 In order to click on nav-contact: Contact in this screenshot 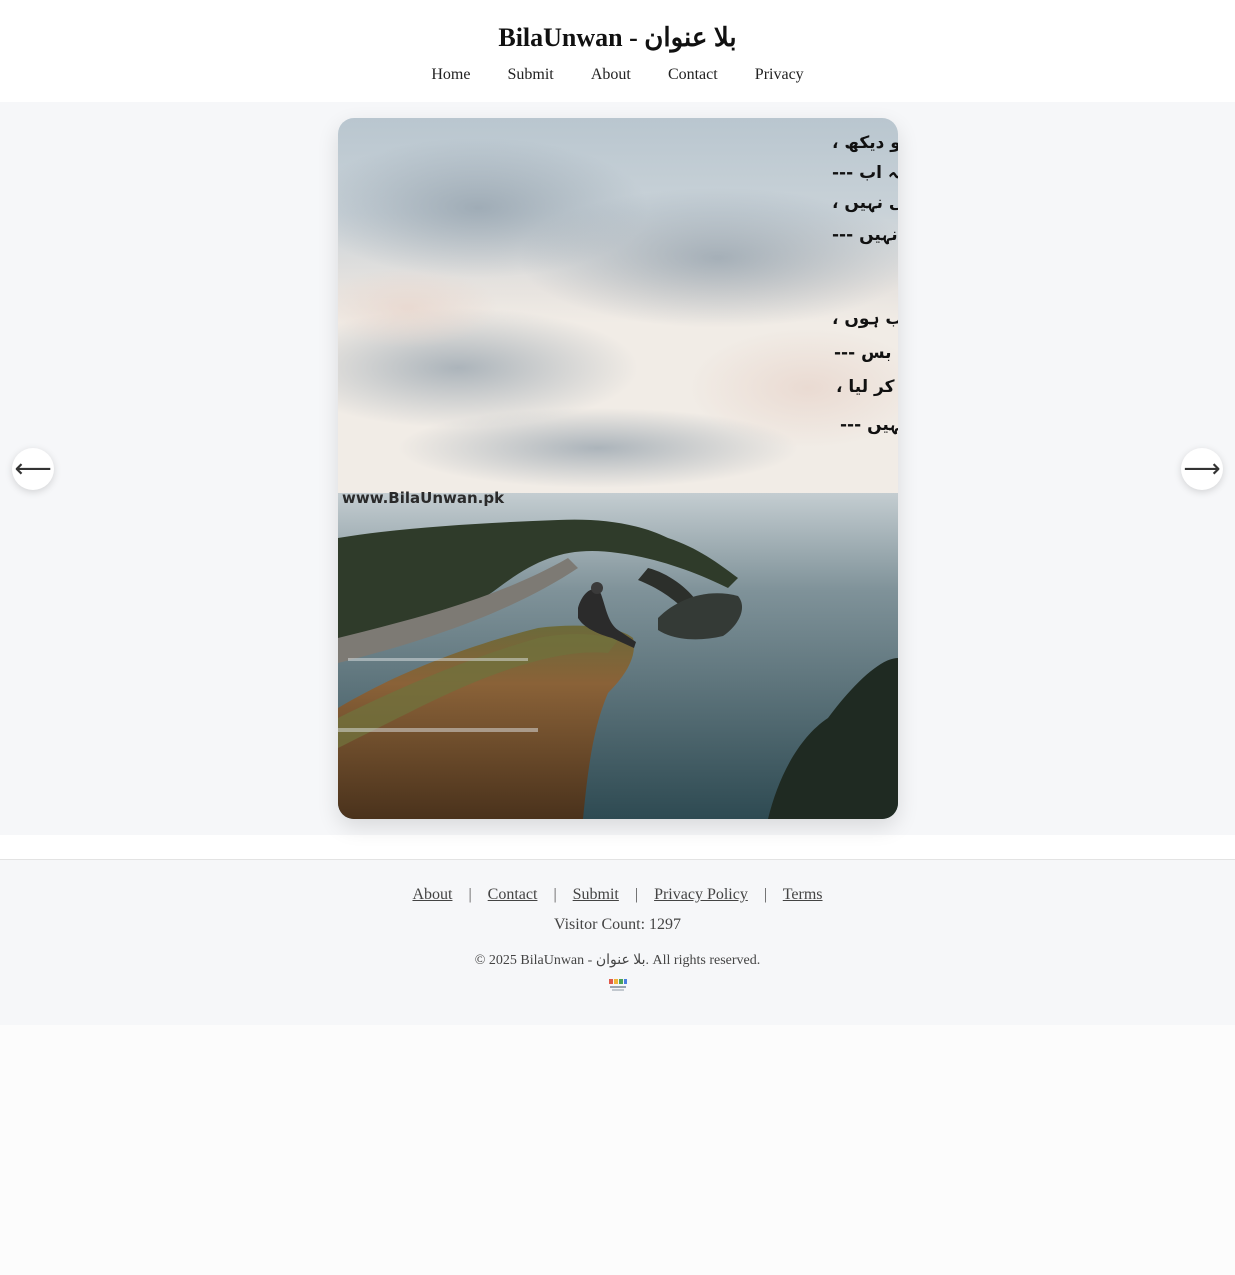, I will do `click(693, 74)`.